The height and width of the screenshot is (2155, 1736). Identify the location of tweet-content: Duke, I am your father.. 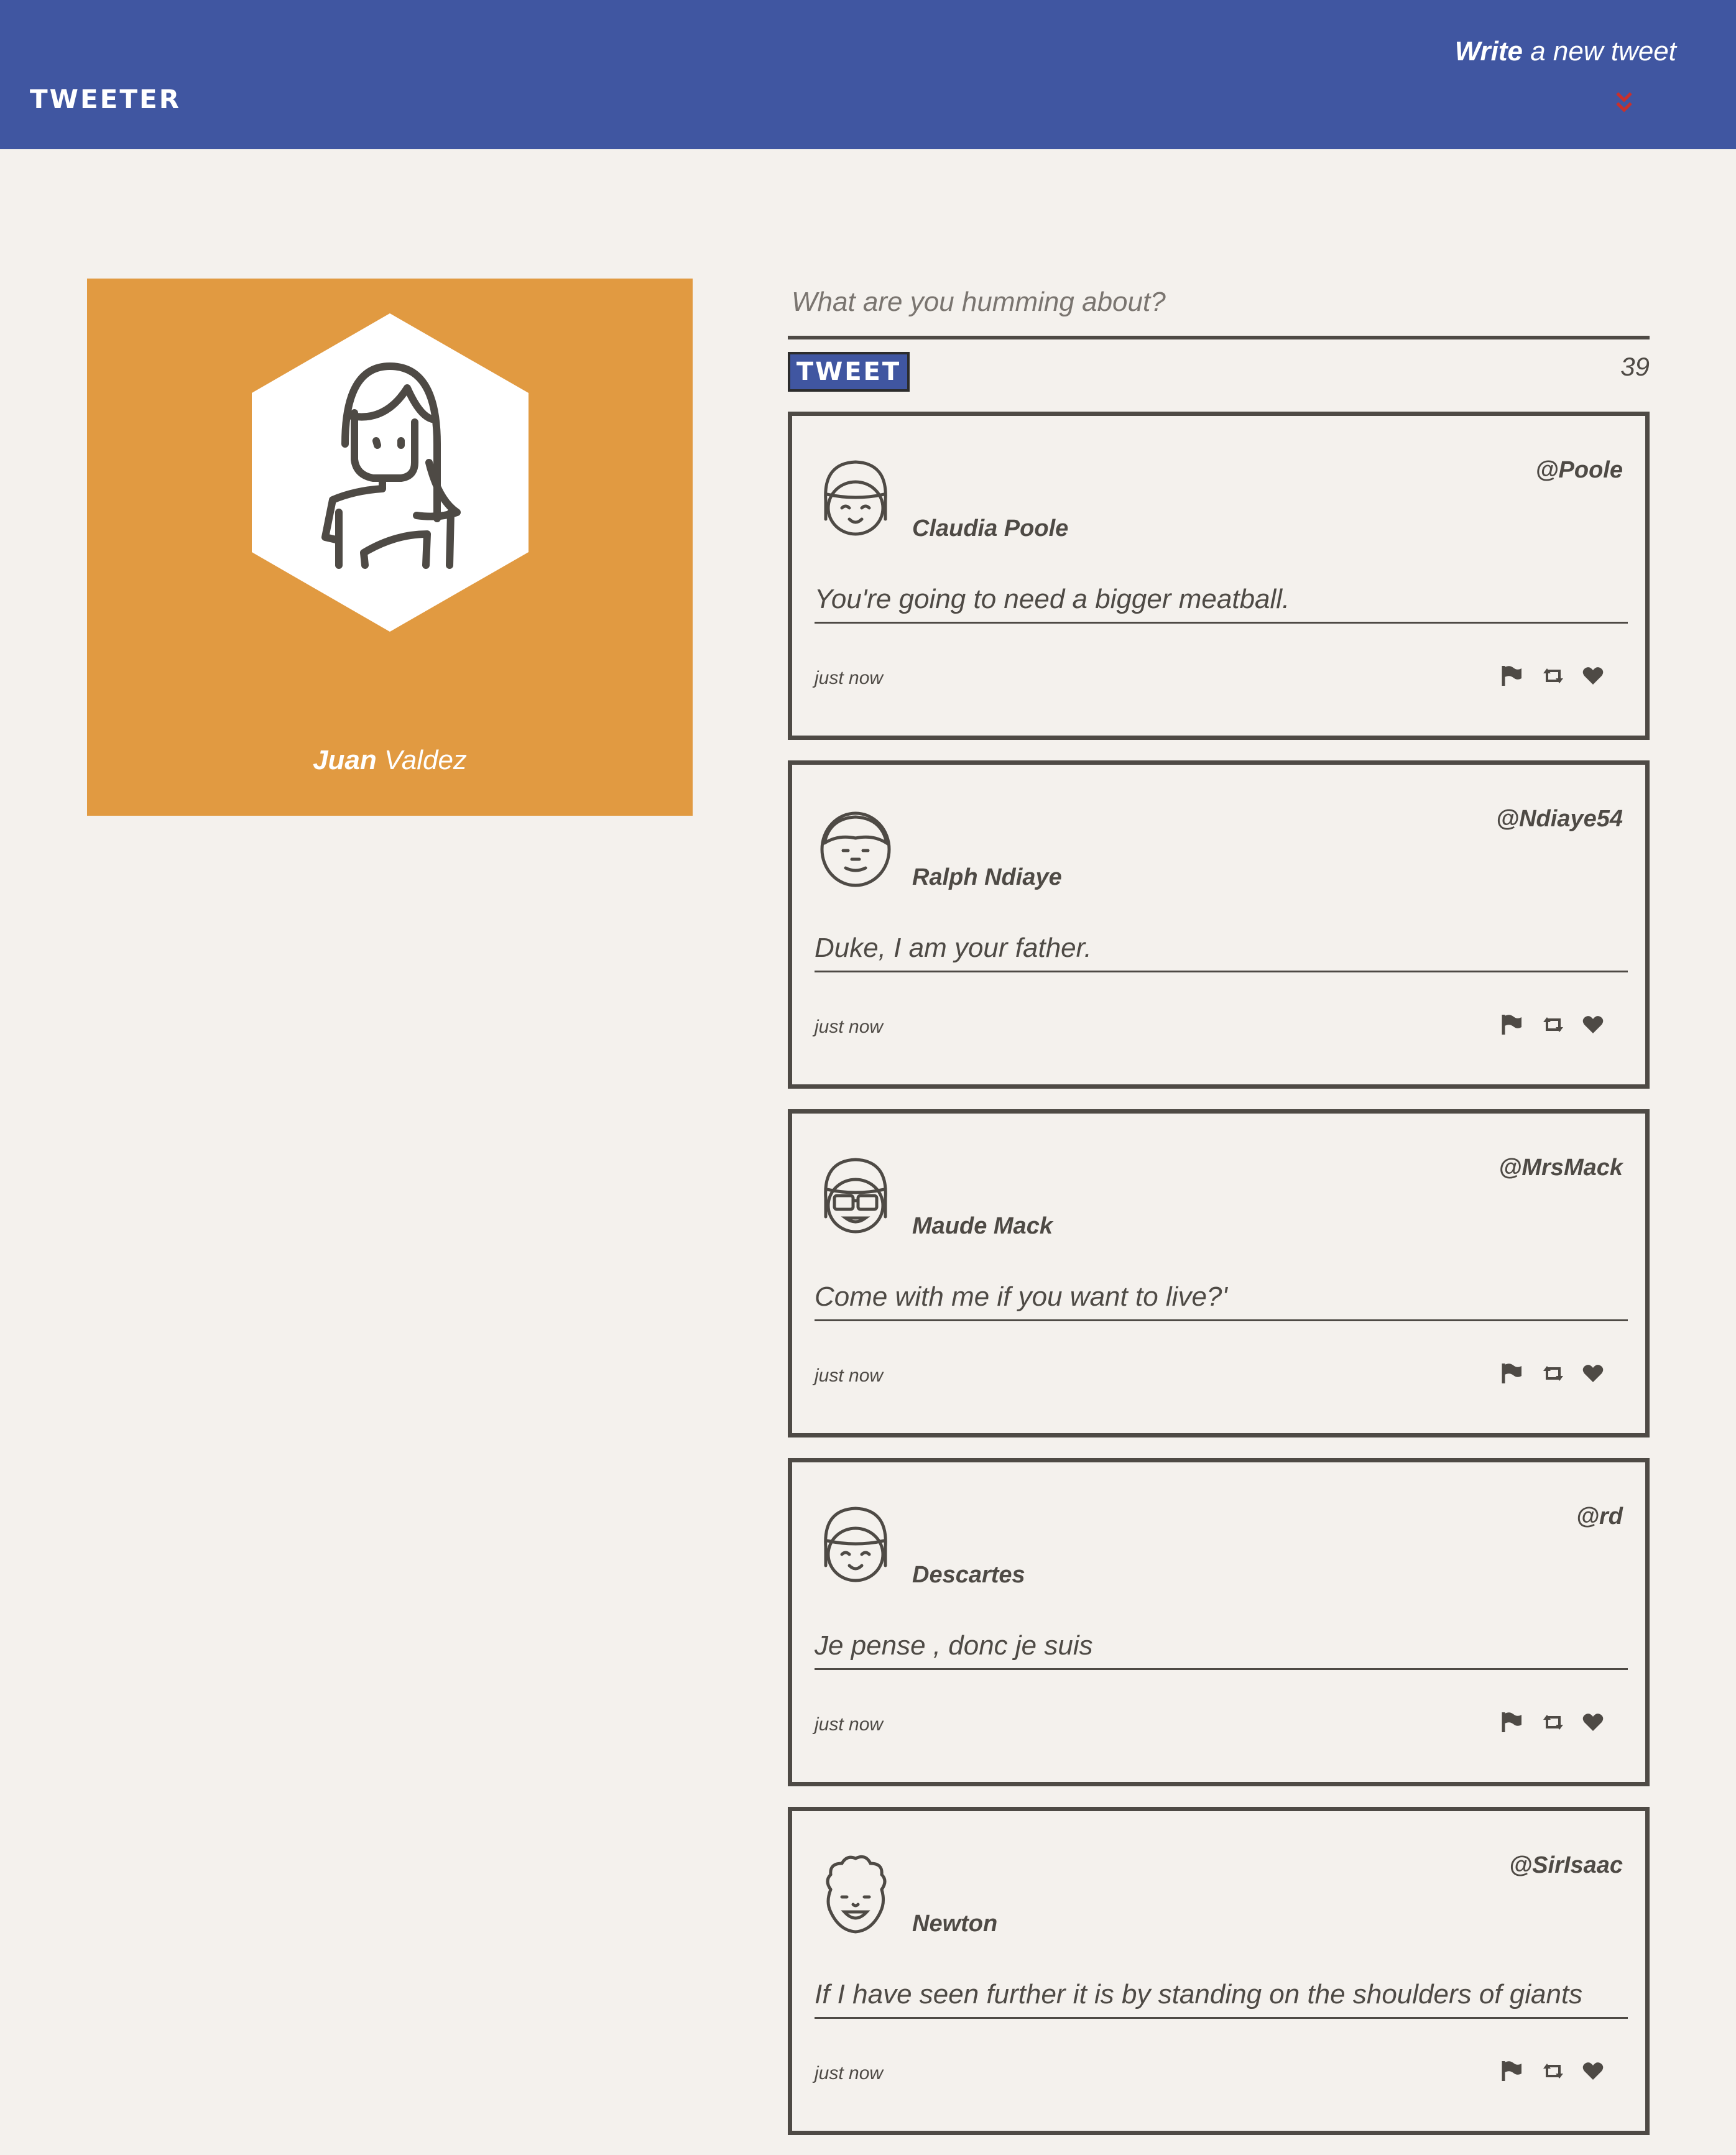
(1221, 952).